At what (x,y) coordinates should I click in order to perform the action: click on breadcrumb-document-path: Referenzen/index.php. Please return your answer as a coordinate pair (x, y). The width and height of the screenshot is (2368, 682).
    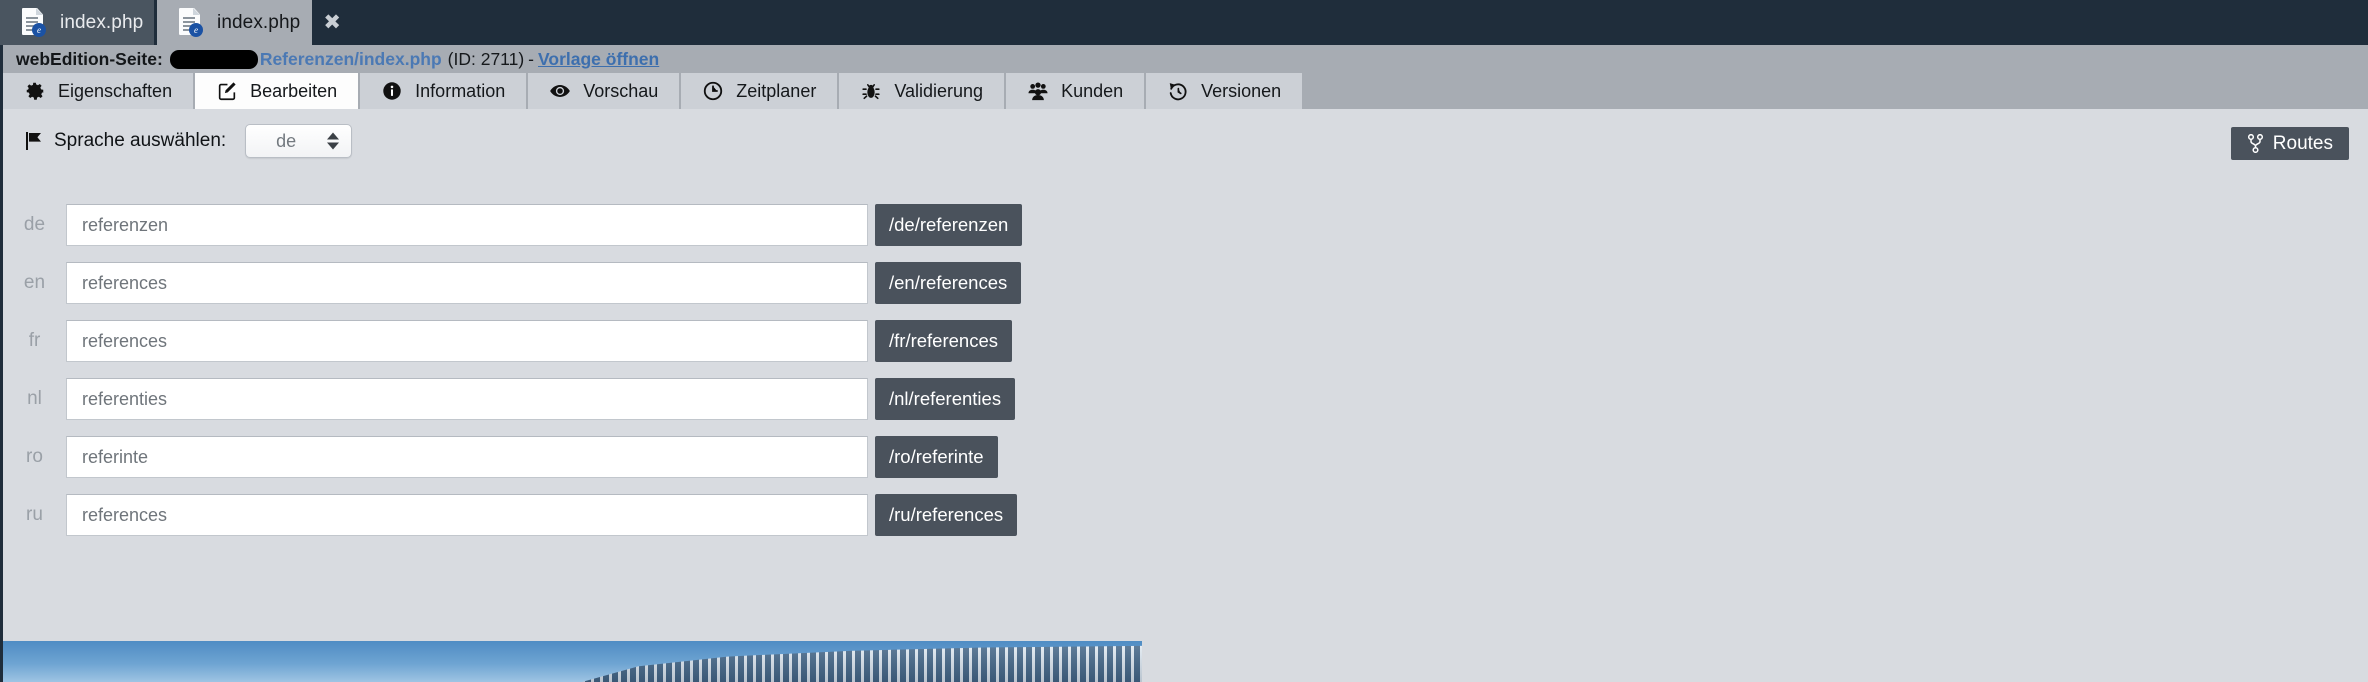
    Looking at the image, I should click on (351, 59).